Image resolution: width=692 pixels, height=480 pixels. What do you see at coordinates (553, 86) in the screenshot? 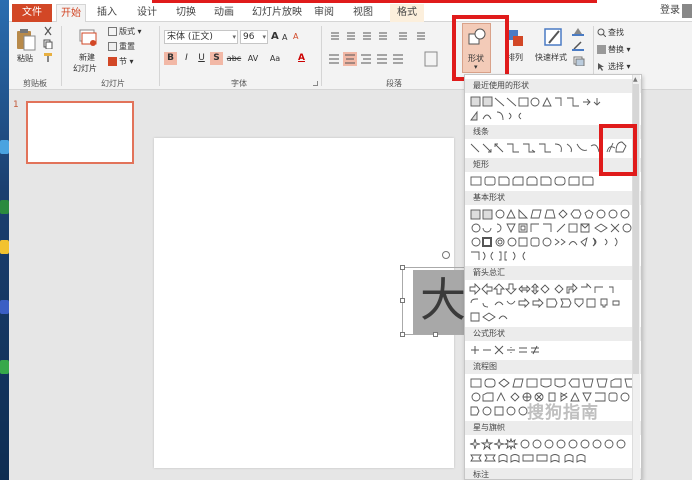
I see `section-recent: 最近使用的形状` at bounding box center [553, 86].